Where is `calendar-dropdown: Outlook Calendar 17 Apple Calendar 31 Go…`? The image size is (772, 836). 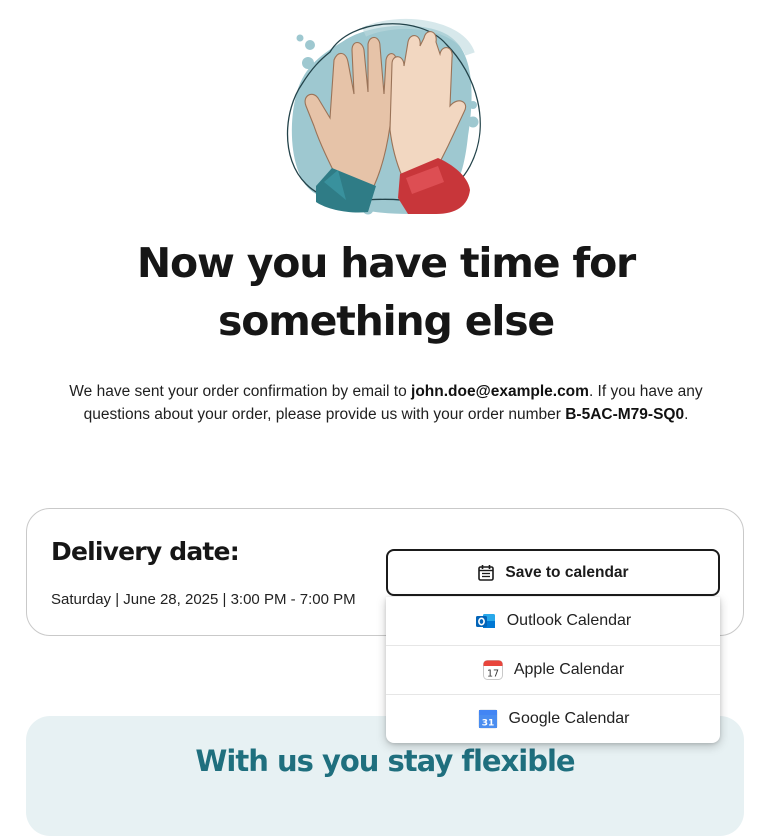 calendar-dropdown: Outlook Calendar 17 Apple Calendar 31 Go… is located at coordinates (553, 670).